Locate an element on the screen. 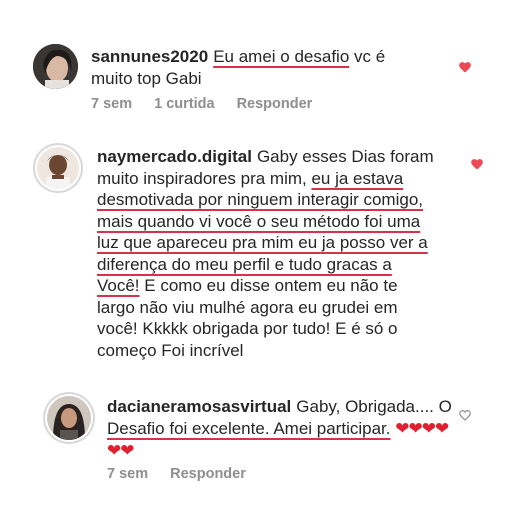 This screenshot has width=512, height=512. comment-meta-1: 7 sem 1 curtida Responder is located at coordinates (201, 104).